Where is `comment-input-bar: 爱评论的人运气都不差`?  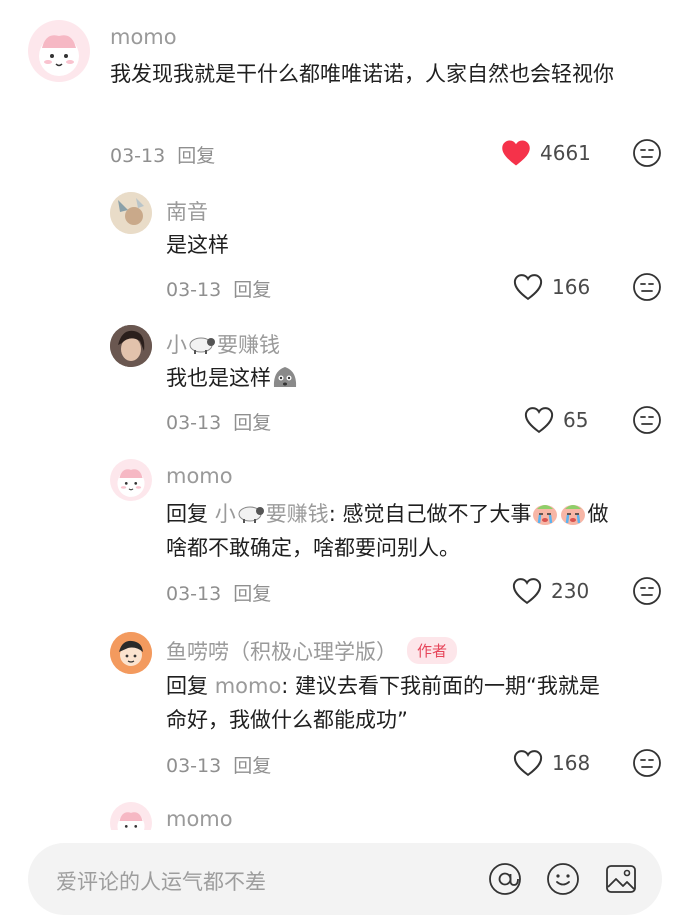
comment-input-bar: 爱评论的人运气都不差 is located at coordinates (345, 879).